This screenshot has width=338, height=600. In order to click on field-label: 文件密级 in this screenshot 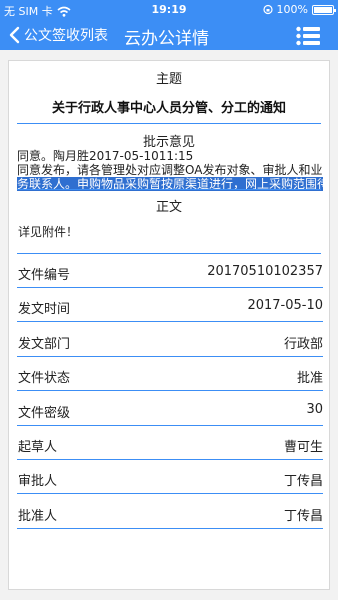, I will do `click(44, 413)`.